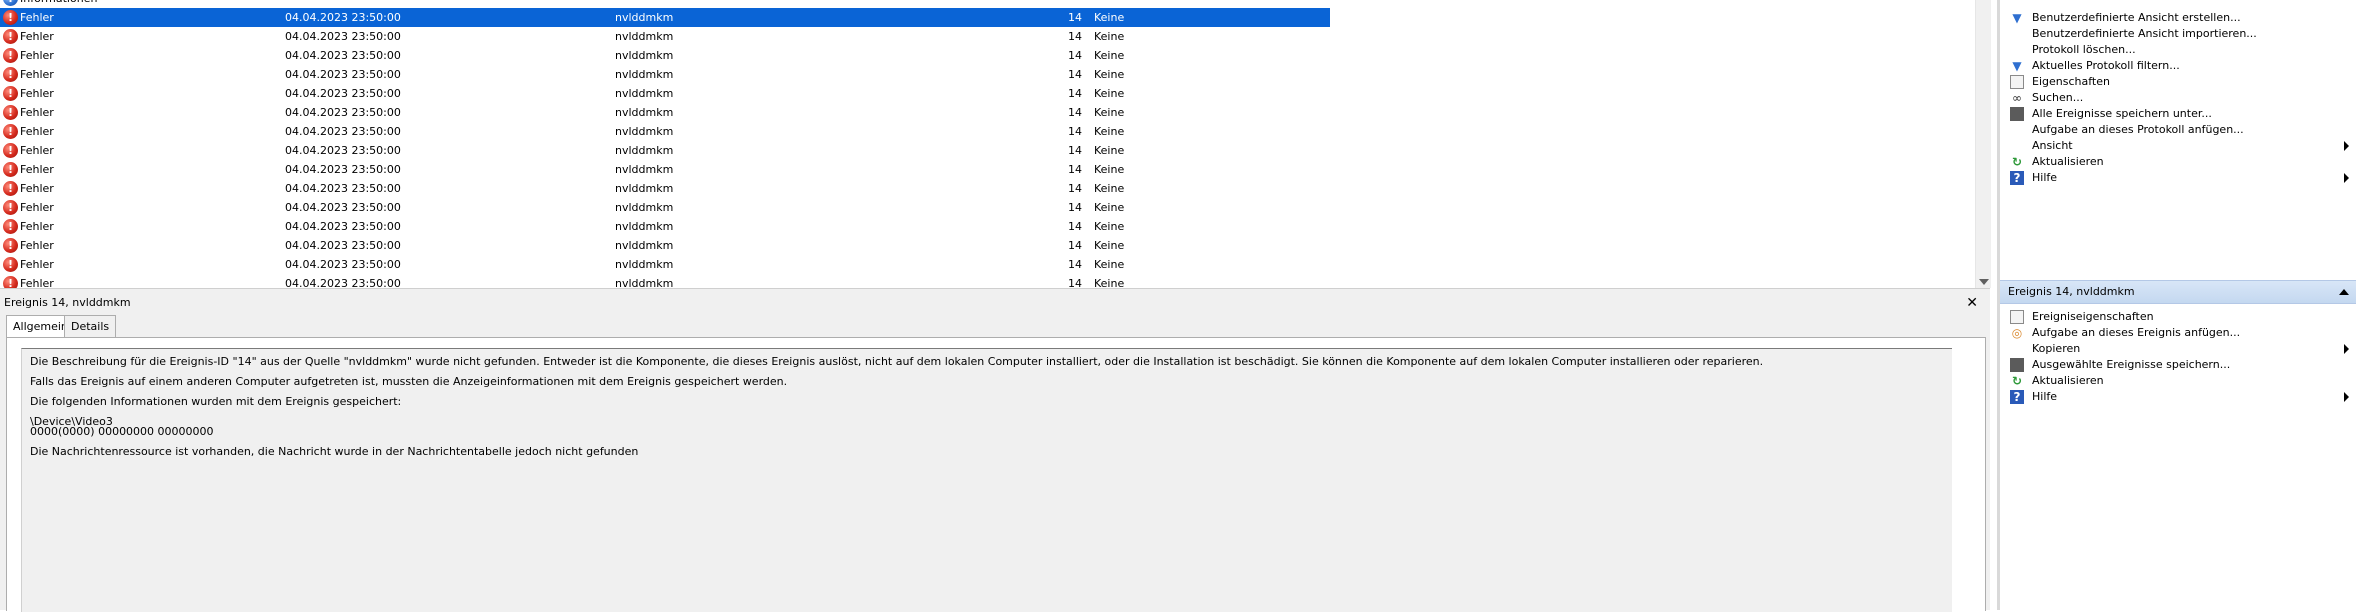 The height and width of the screenshot is (612, 2356). I want to click on submenu-arrow-icon, so click(2346, 397).